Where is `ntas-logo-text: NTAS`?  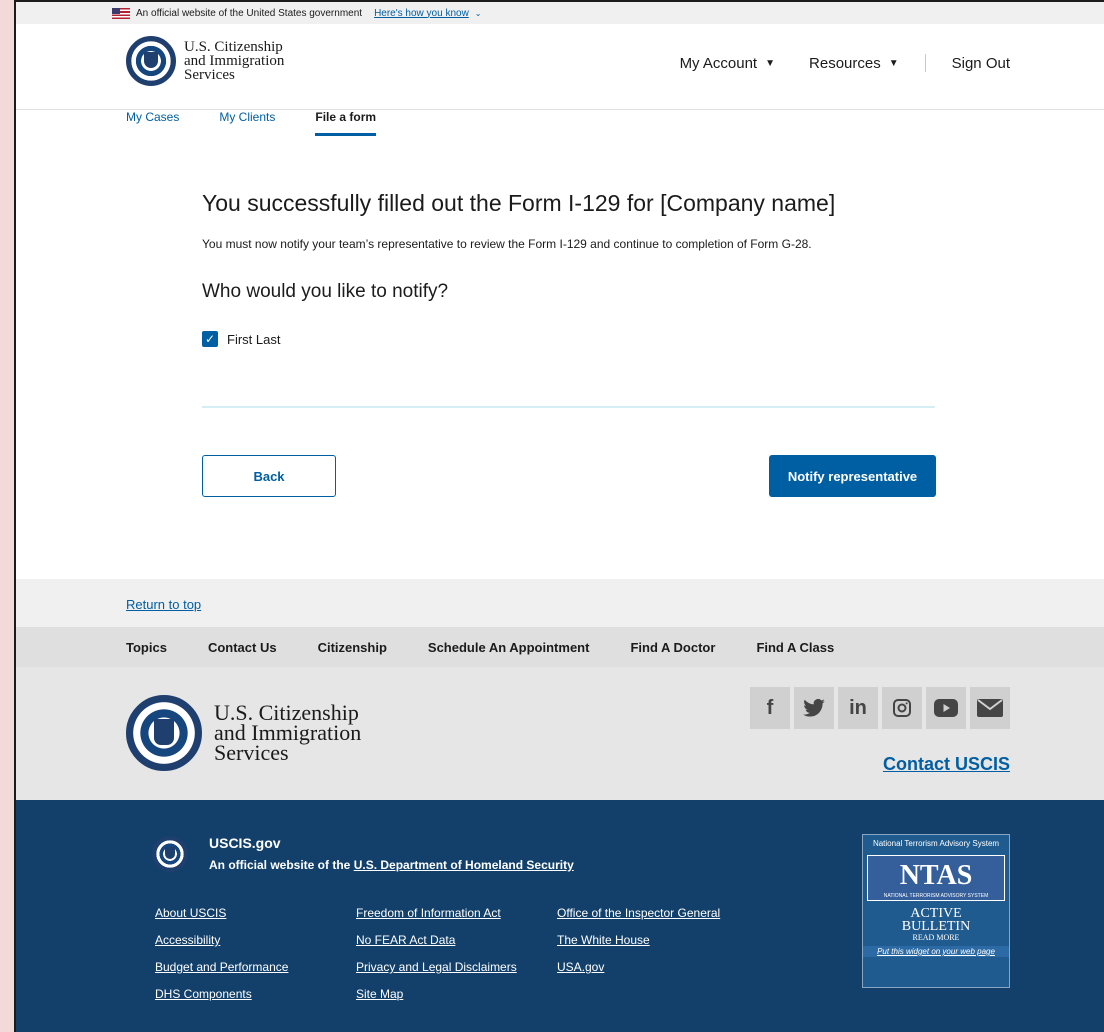 ntas-logo-text: NTAS is located at coordinates (936, 875).